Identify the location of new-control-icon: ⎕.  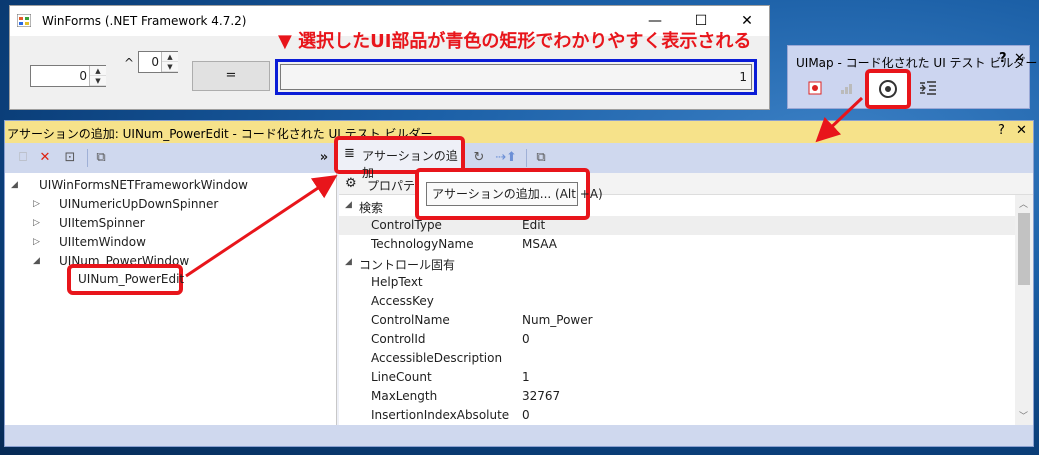
(23, 158).